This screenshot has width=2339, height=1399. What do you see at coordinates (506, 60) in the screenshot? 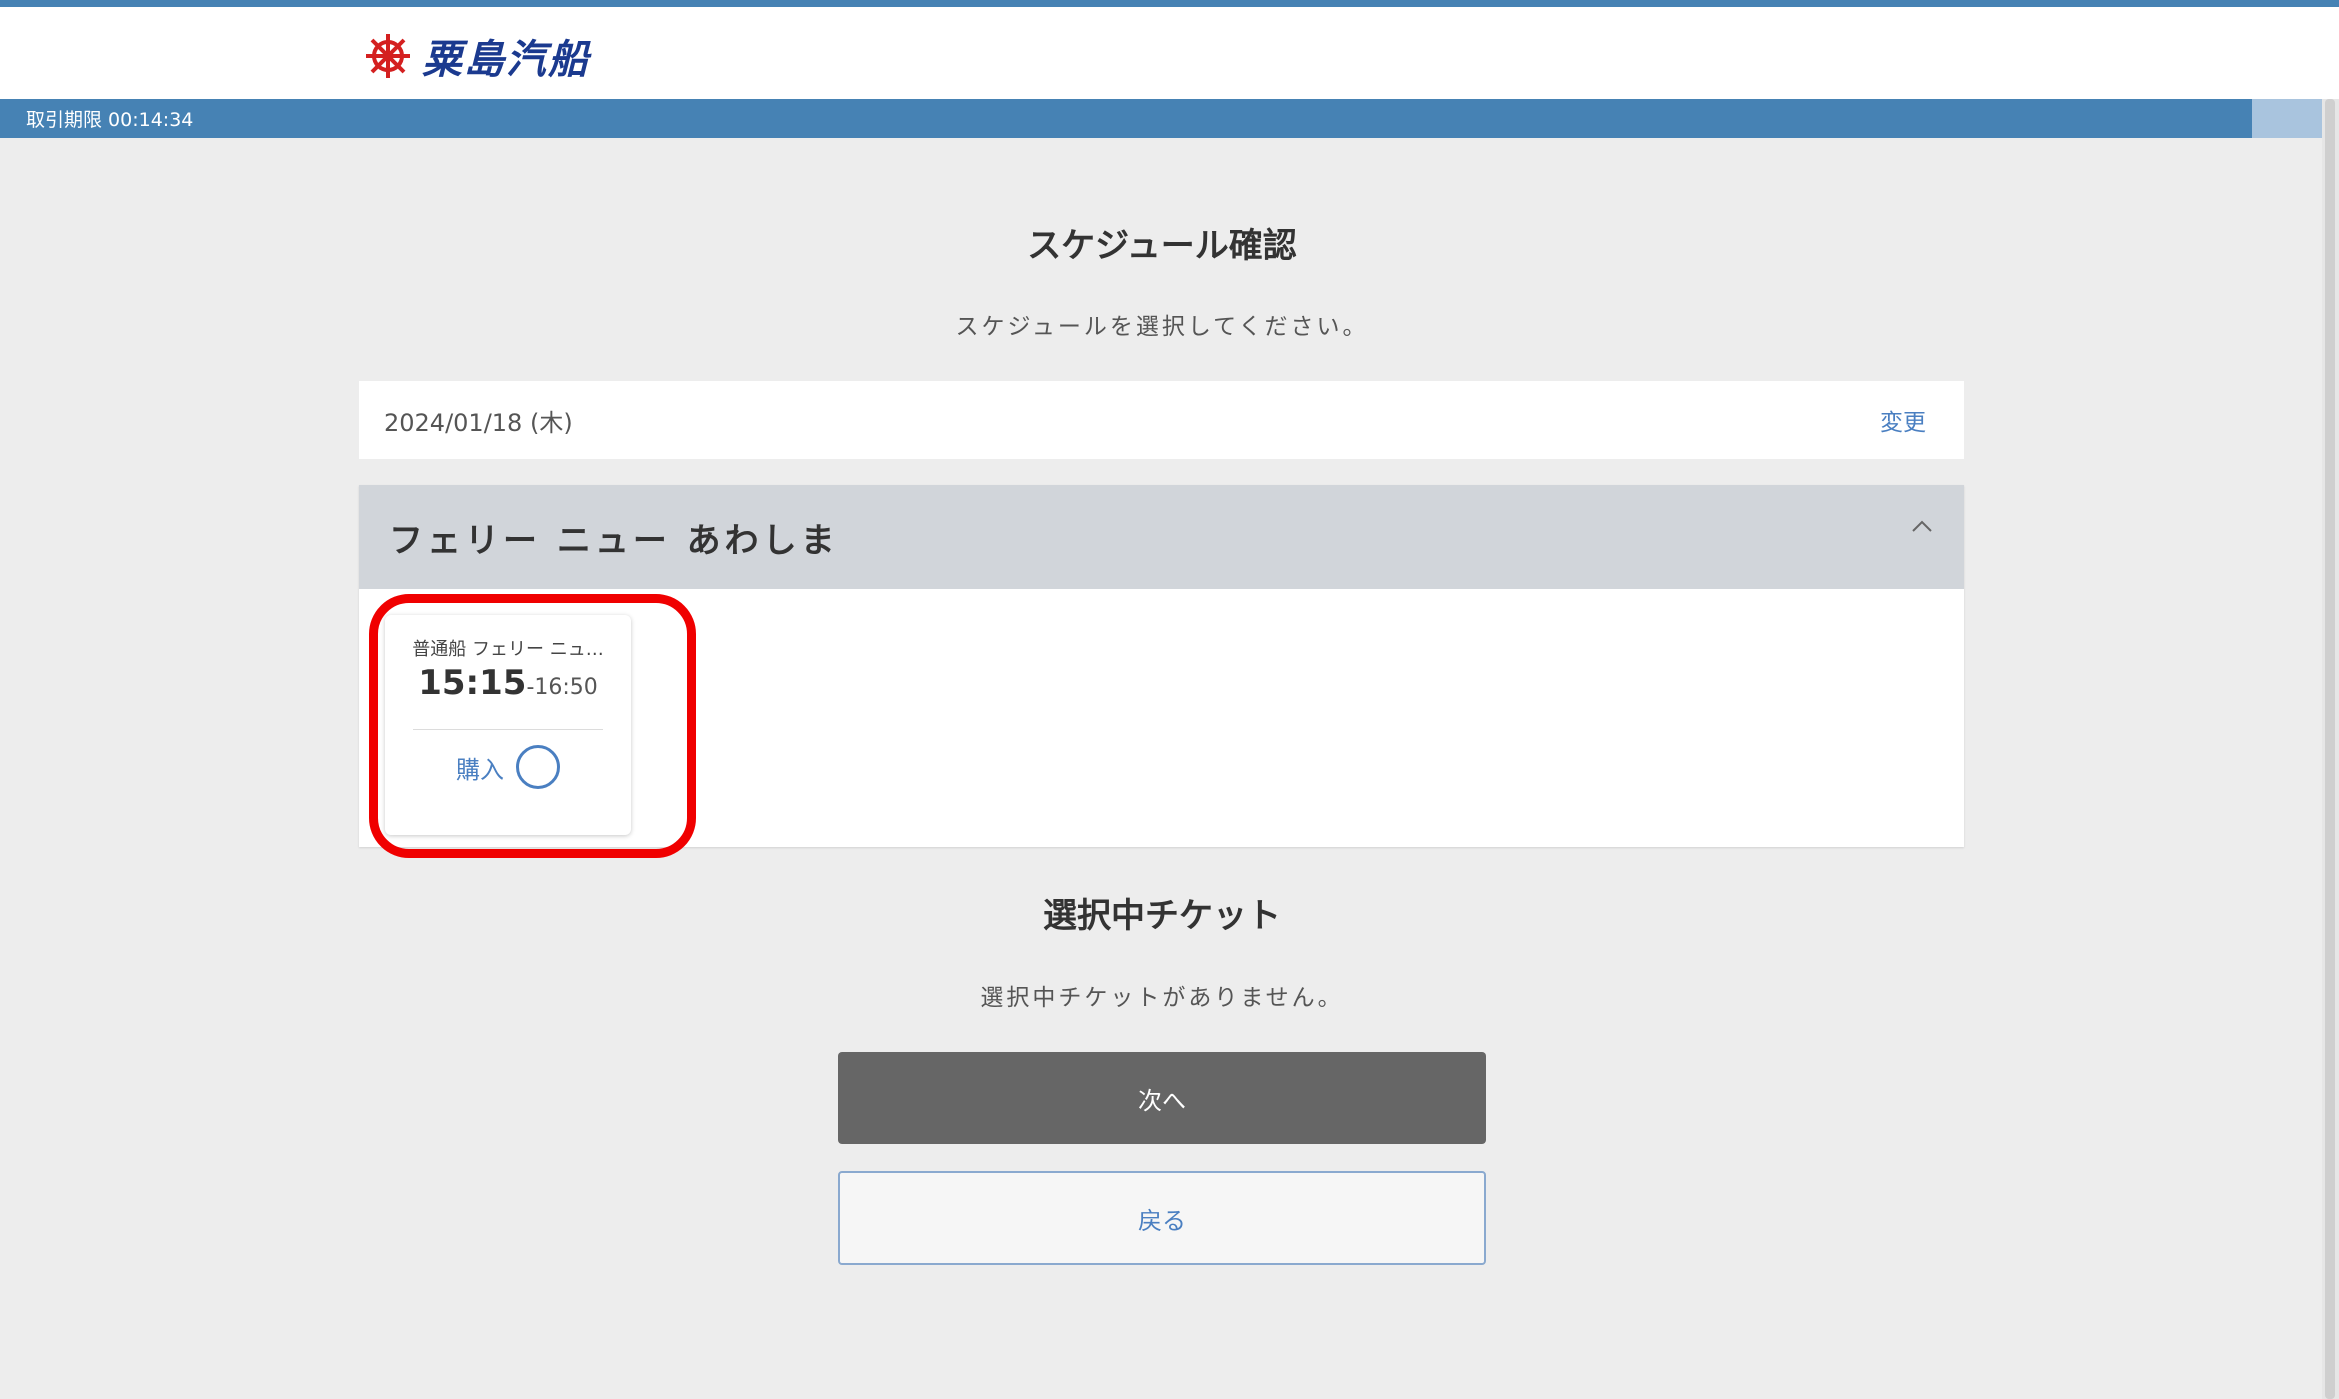
I see `brand-name: 粟島汽船` at bounding box center [506, 60].